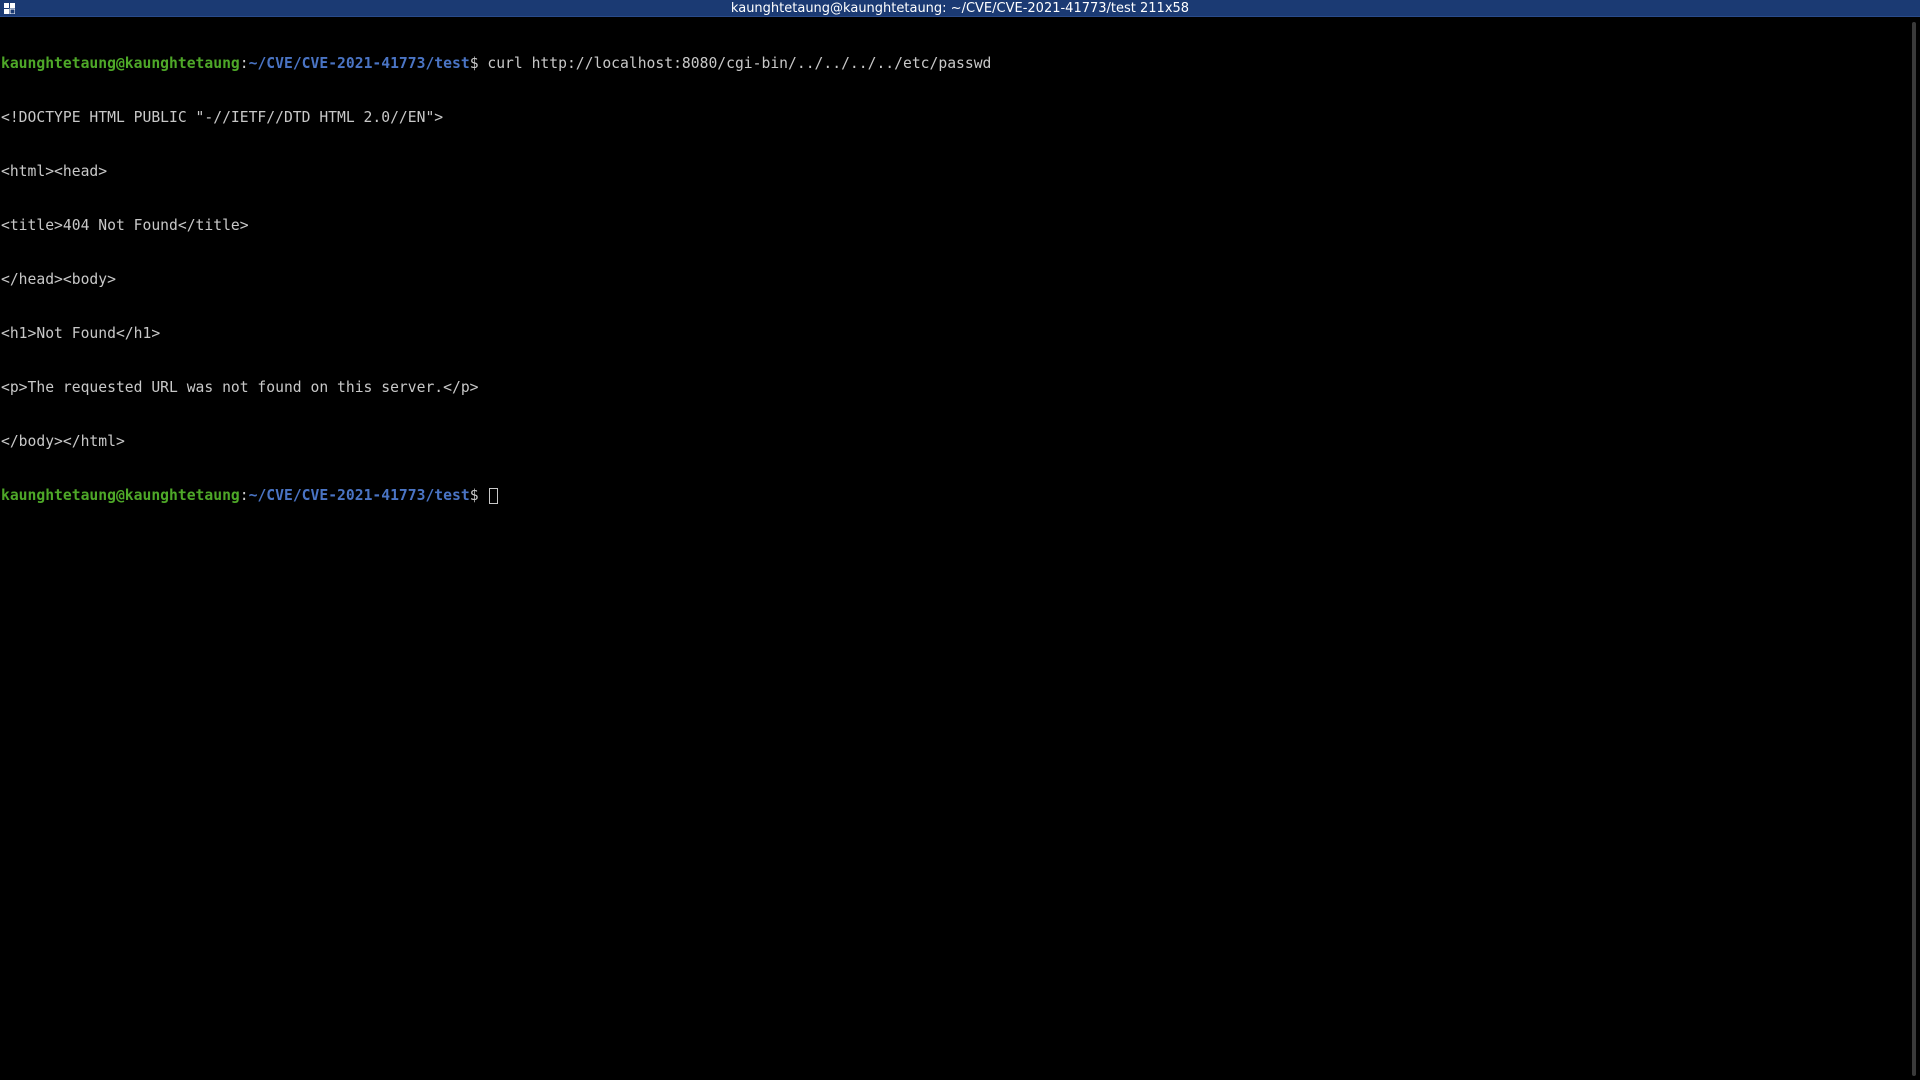  I want to click on output-line: </body></html>, so click(63, 441).